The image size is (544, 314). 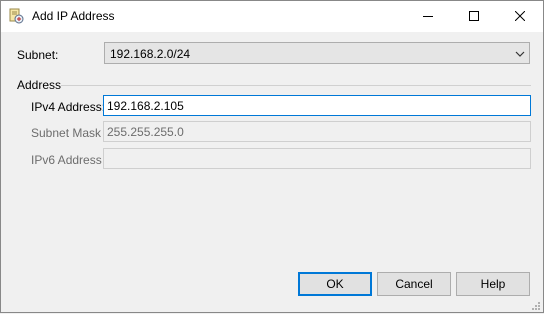 I want to click on ip-address-app-icon, so click(x=16, y=16).